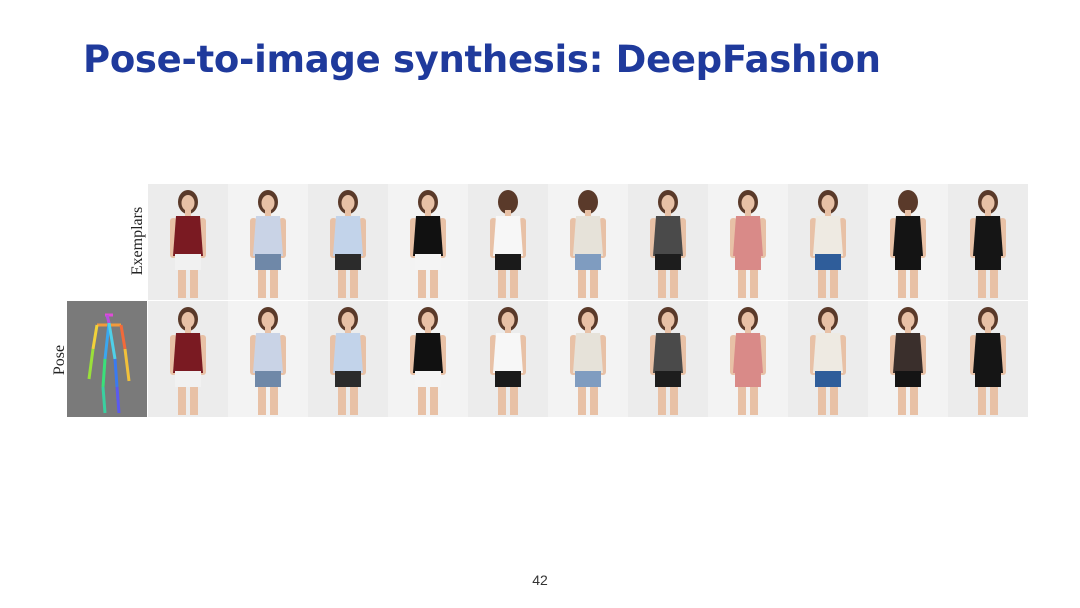  Describe the element at coordinates (540, 580) in the screenshot. I see `page-number: 42` at that location.